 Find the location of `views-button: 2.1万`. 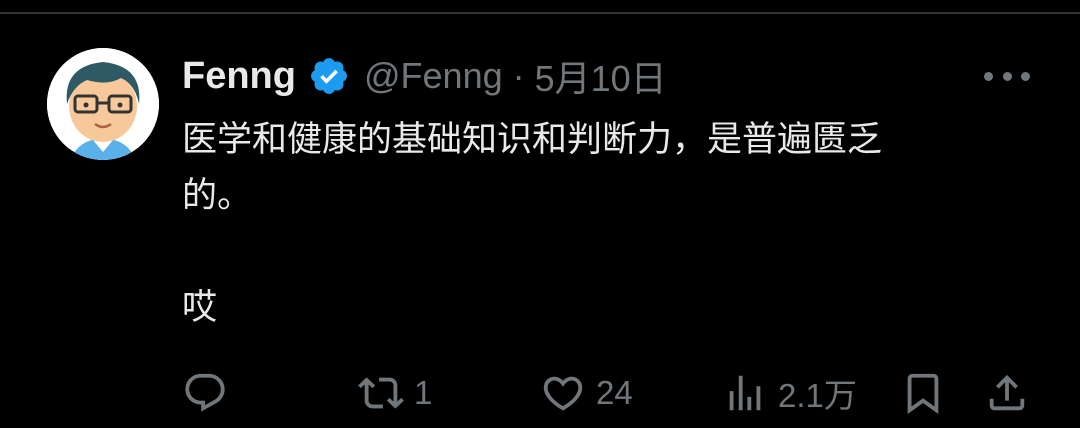

views-button: 2.1万 is located at coordinates (789, 393).